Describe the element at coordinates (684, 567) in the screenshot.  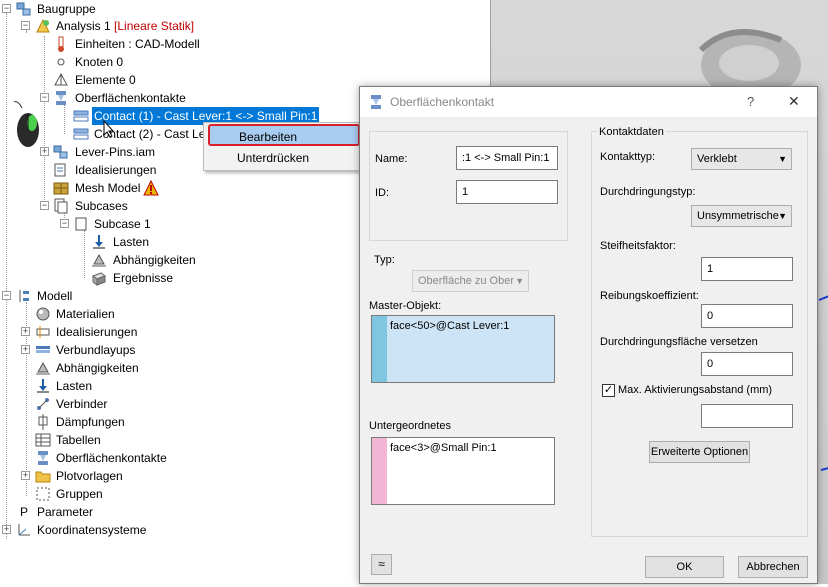
I see `ok-button: OK` at that location.